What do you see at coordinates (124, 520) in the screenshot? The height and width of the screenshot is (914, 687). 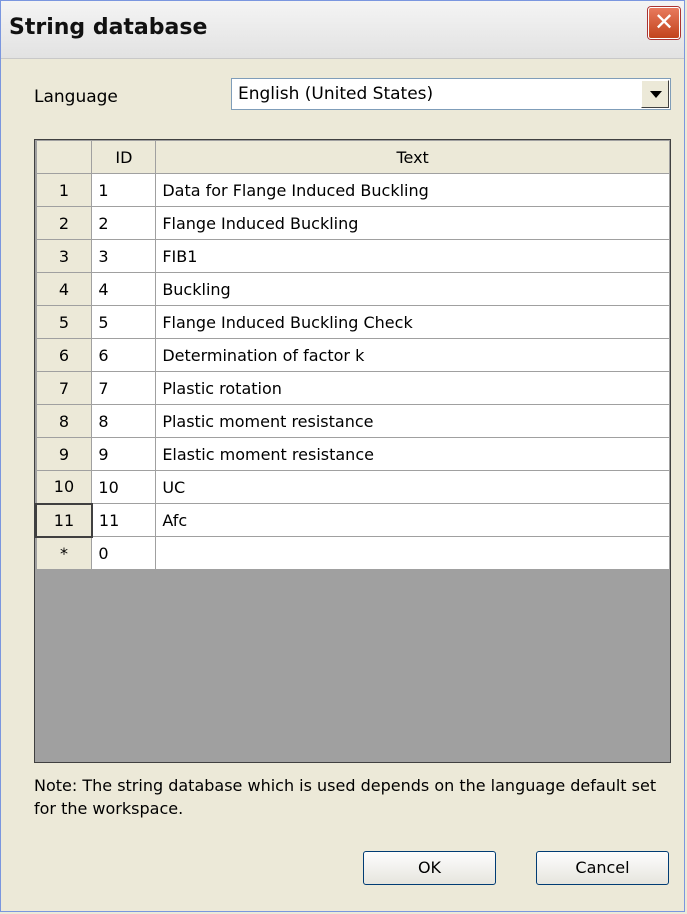 I see `id-cell: 11` at bounding box center [124, 520].